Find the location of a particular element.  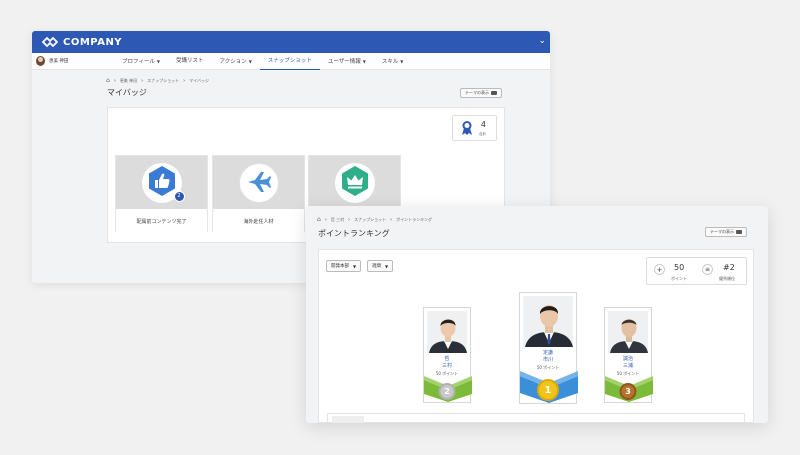

menu-icon: ⌄ is located at coordinates (542, 41).